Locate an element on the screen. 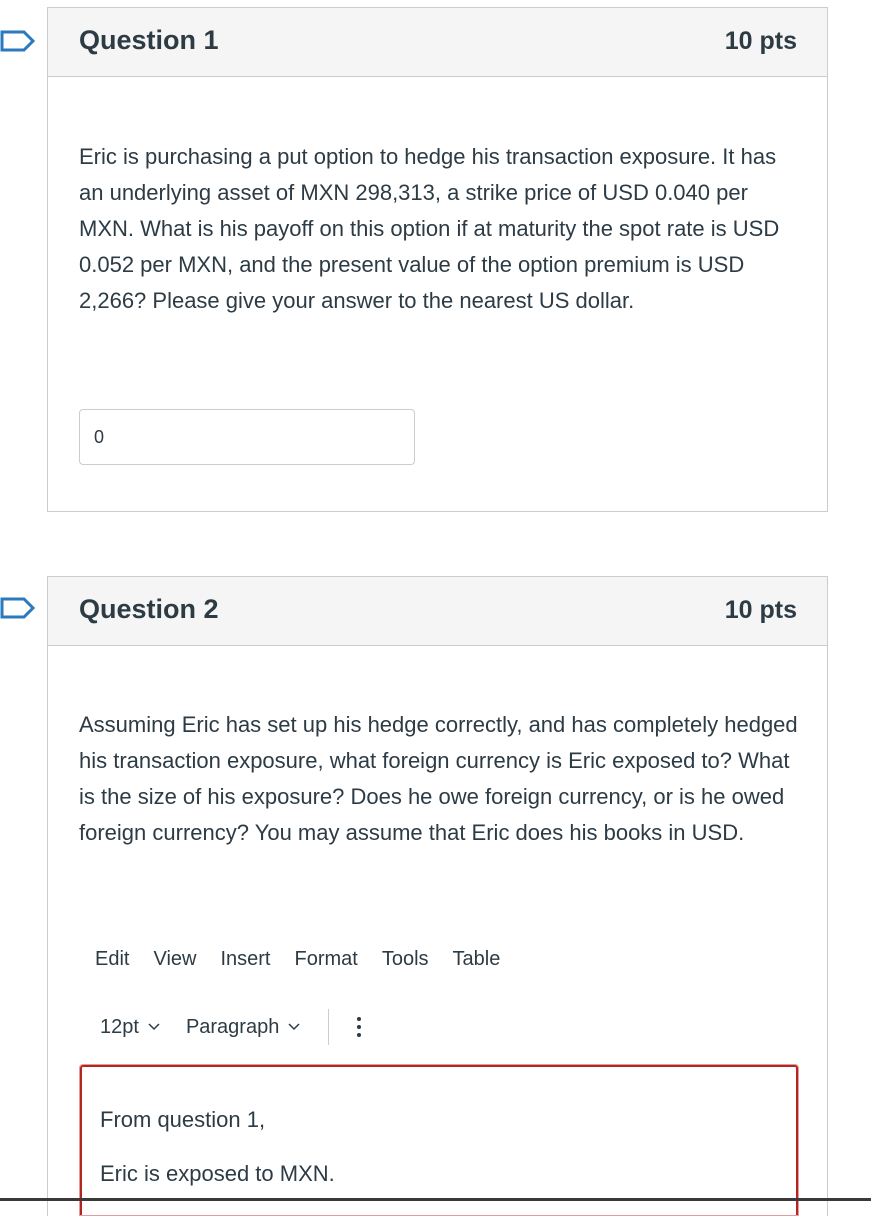 Image resolution: width=871 pixels, height=1216 pixels. editor-menubar: Edit View Insert Format Tools Table is located at coordinates (309, 968).